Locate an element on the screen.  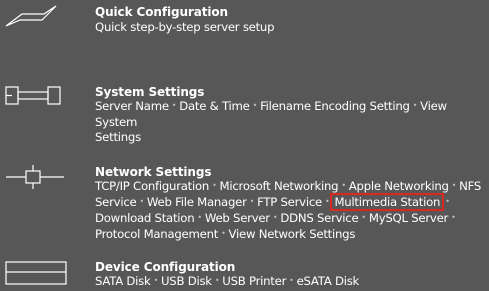
link-view-network-settings: View Network Settings is located at coordinates (292, 234).